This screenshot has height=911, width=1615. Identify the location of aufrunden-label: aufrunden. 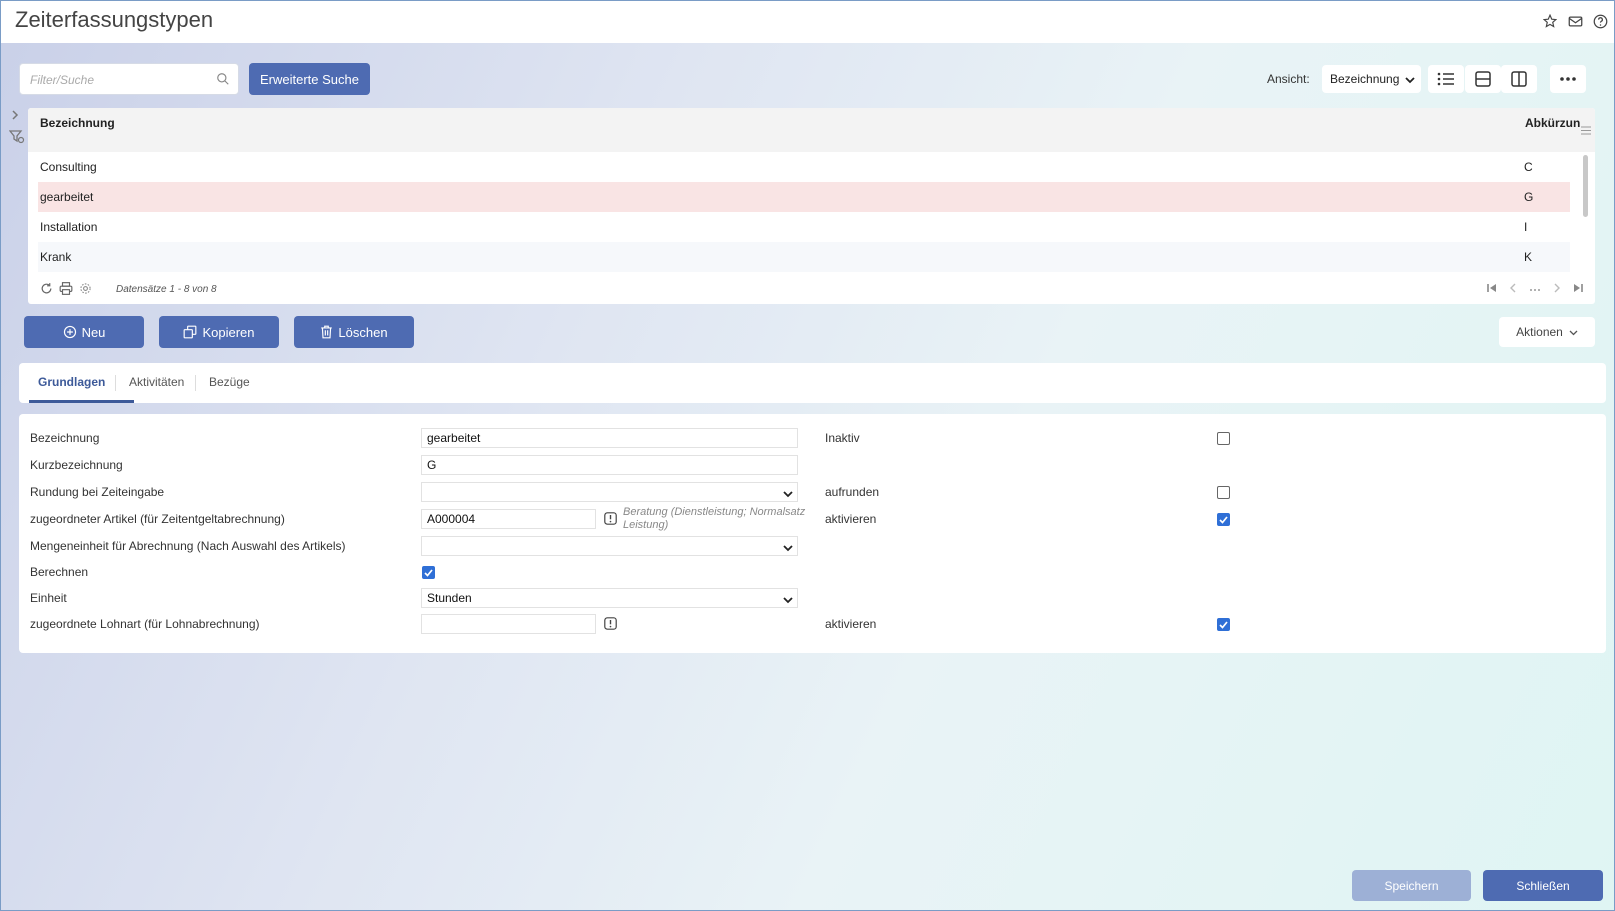
(852, 492).